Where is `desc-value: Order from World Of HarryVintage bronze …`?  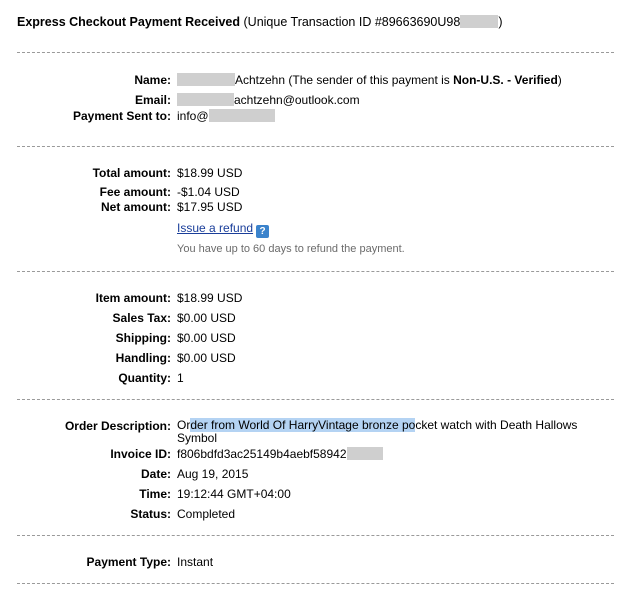
desc-value: Order from World Of HarryVintage bronze … is located at coordinates (387, 431).